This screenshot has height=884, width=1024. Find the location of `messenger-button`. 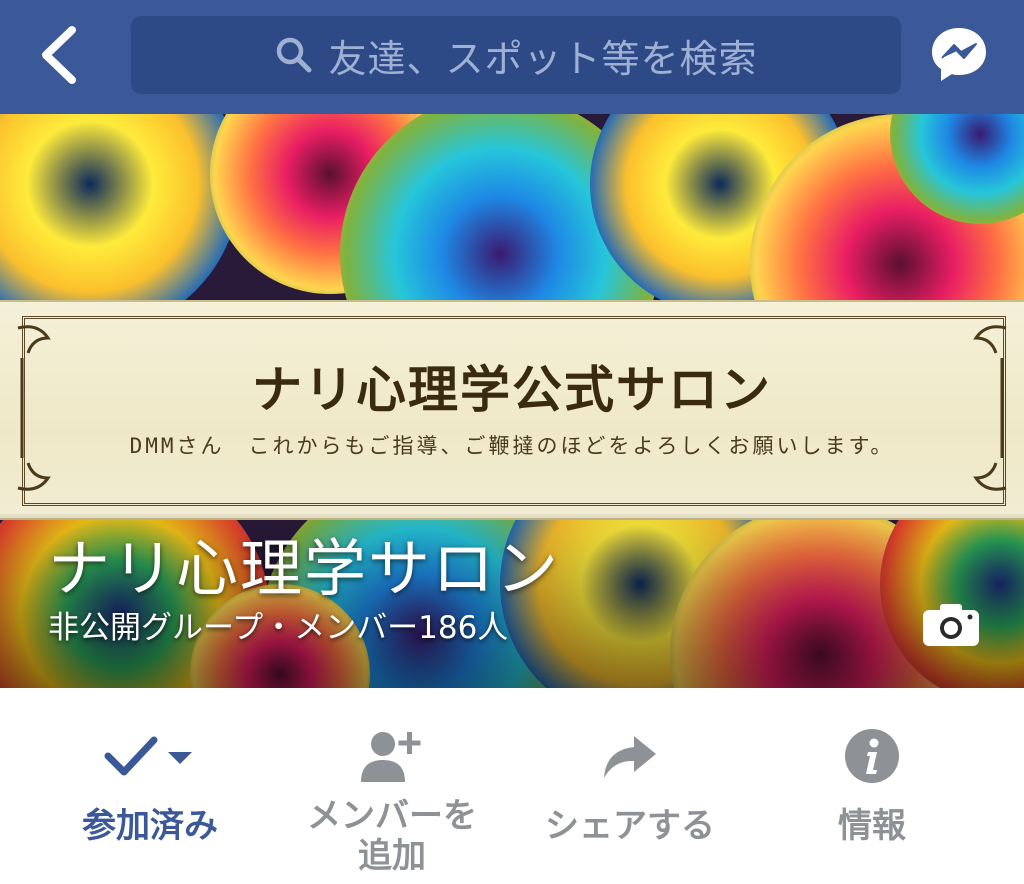

messenger-button is located at coordinates (959, 55).